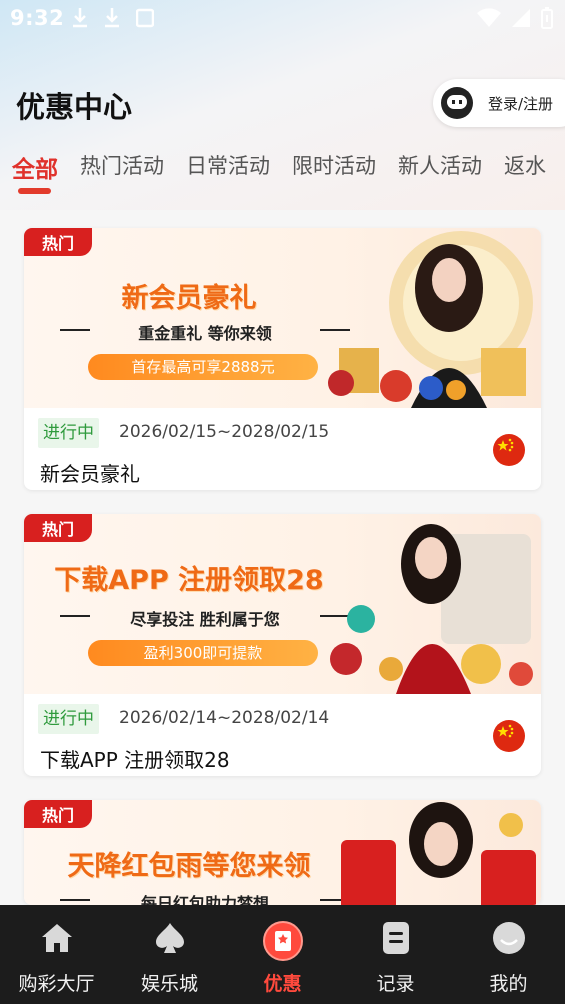 This screenshot has height=1004, width=565. Describe the element at coordinates (224, 718) in the screenshot. I see `promotion-date-range: 2026/02/14~2028/02/14` at that location.